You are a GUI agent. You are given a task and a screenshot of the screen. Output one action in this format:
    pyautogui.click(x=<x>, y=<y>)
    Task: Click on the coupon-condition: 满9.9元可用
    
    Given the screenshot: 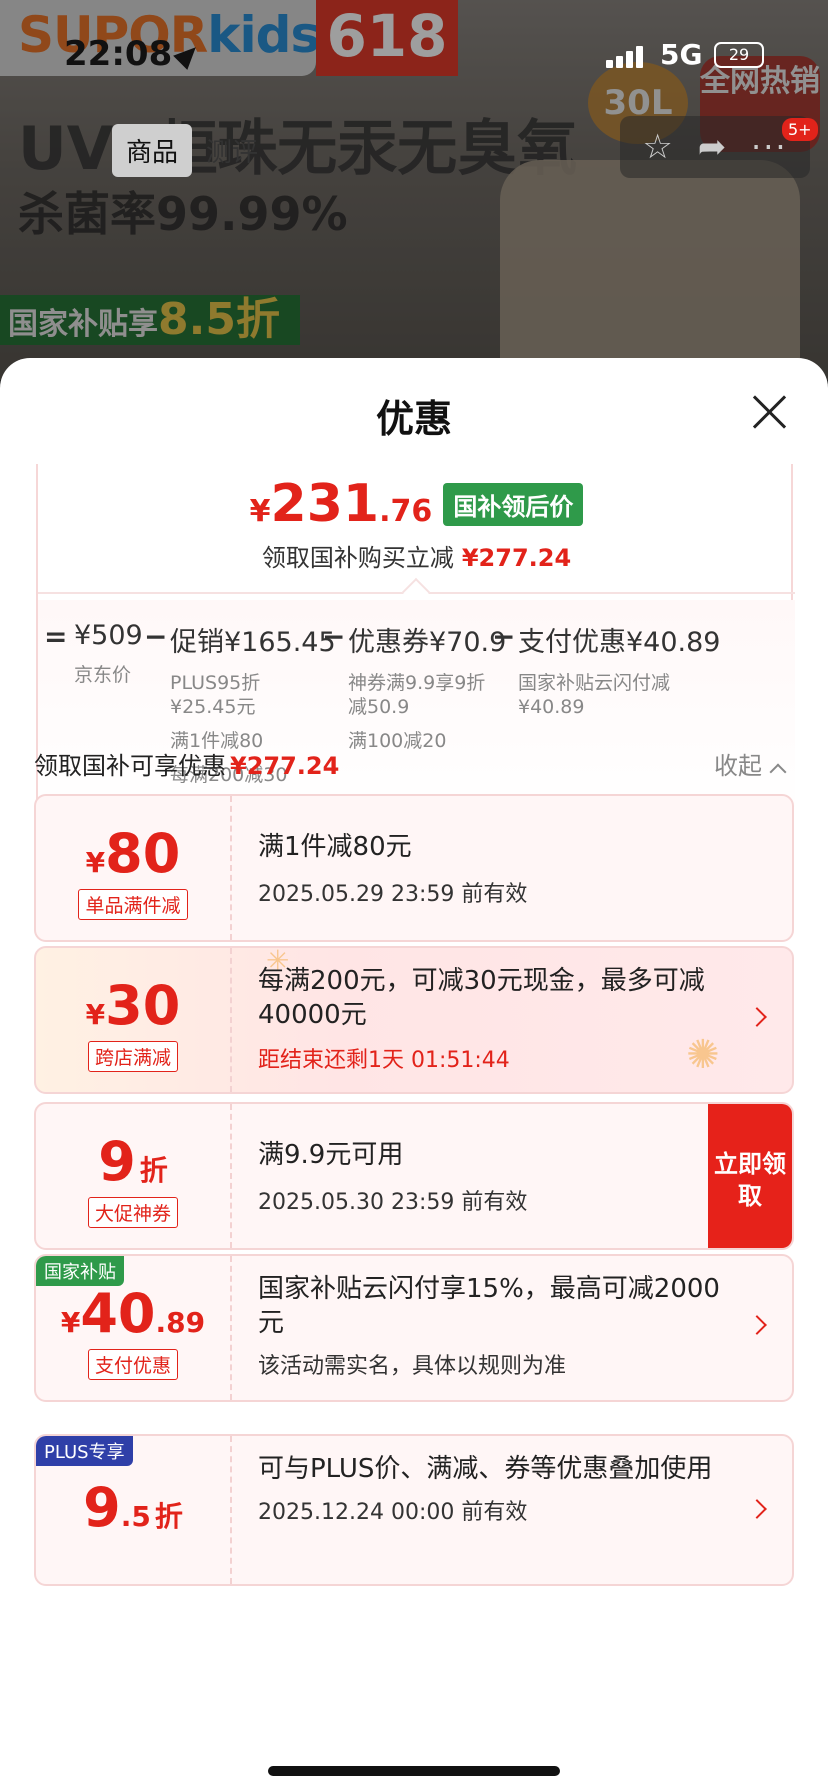 What is the action you would take?
    pyautogui.click(x=331, y=1155)
    